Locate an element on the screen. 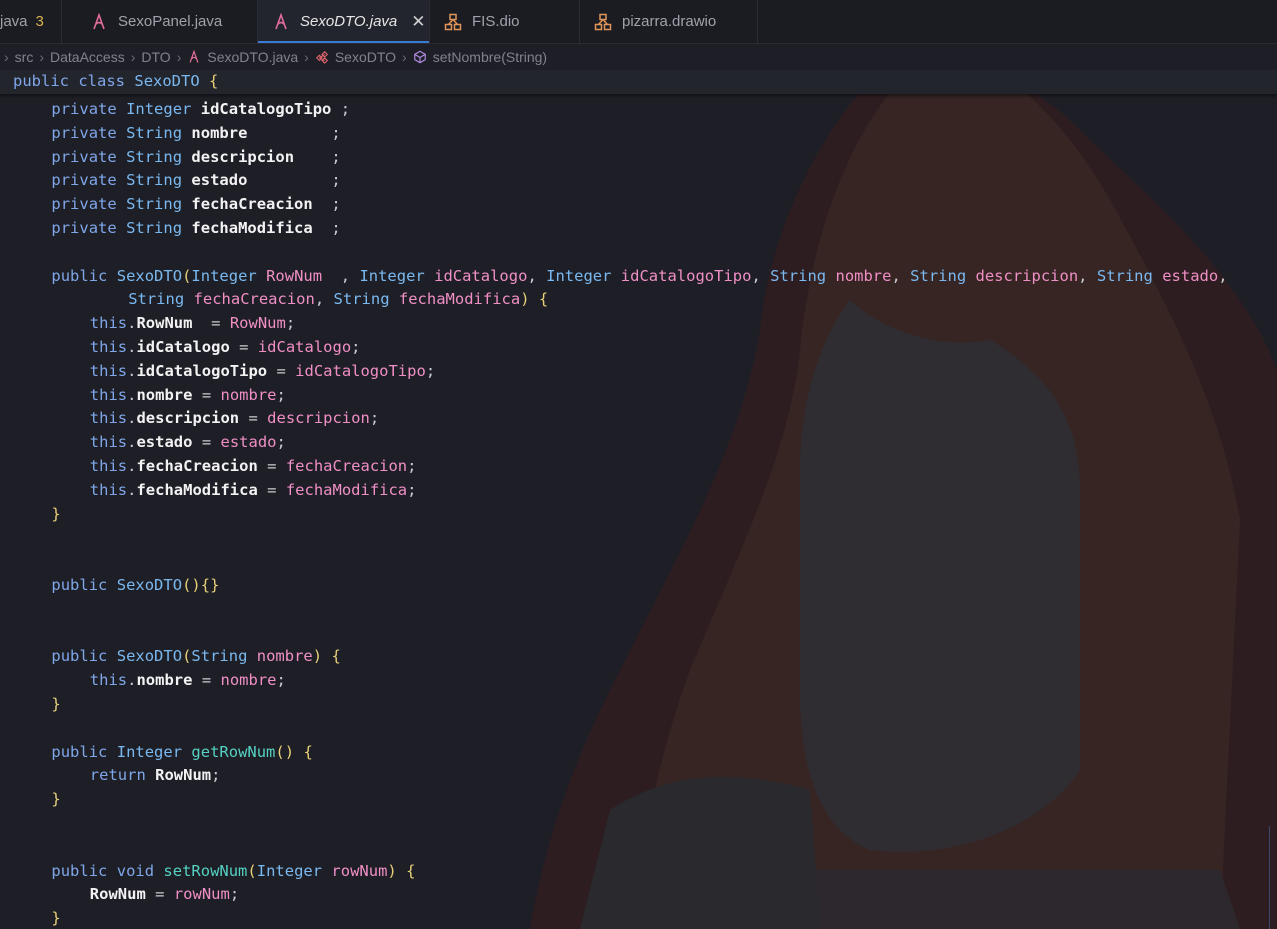 Image resolution: width=1277 pixels, height=929 pixels. code-line: public void setRowNum(Integer rowNum) { is located at coordinates (214, 872).